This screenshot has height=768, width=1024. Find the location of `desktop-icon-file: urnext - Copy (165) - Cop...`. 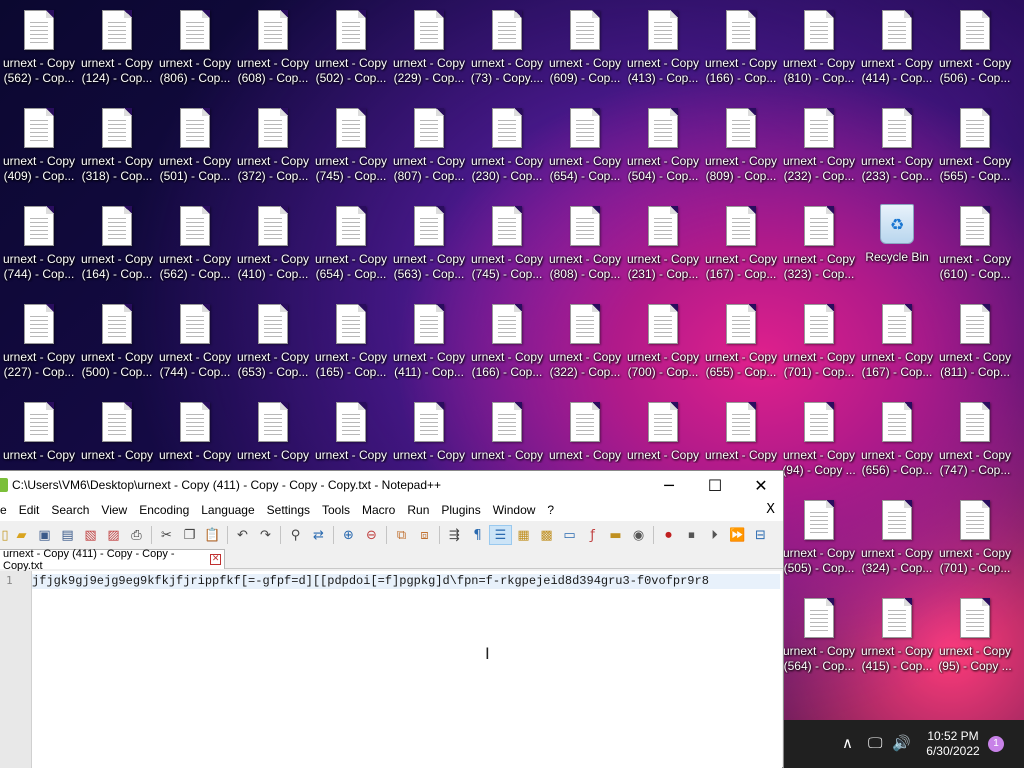

desktop-icon-file: urnext - Copy (165) - Cop... is located at coordinates (351, 342).